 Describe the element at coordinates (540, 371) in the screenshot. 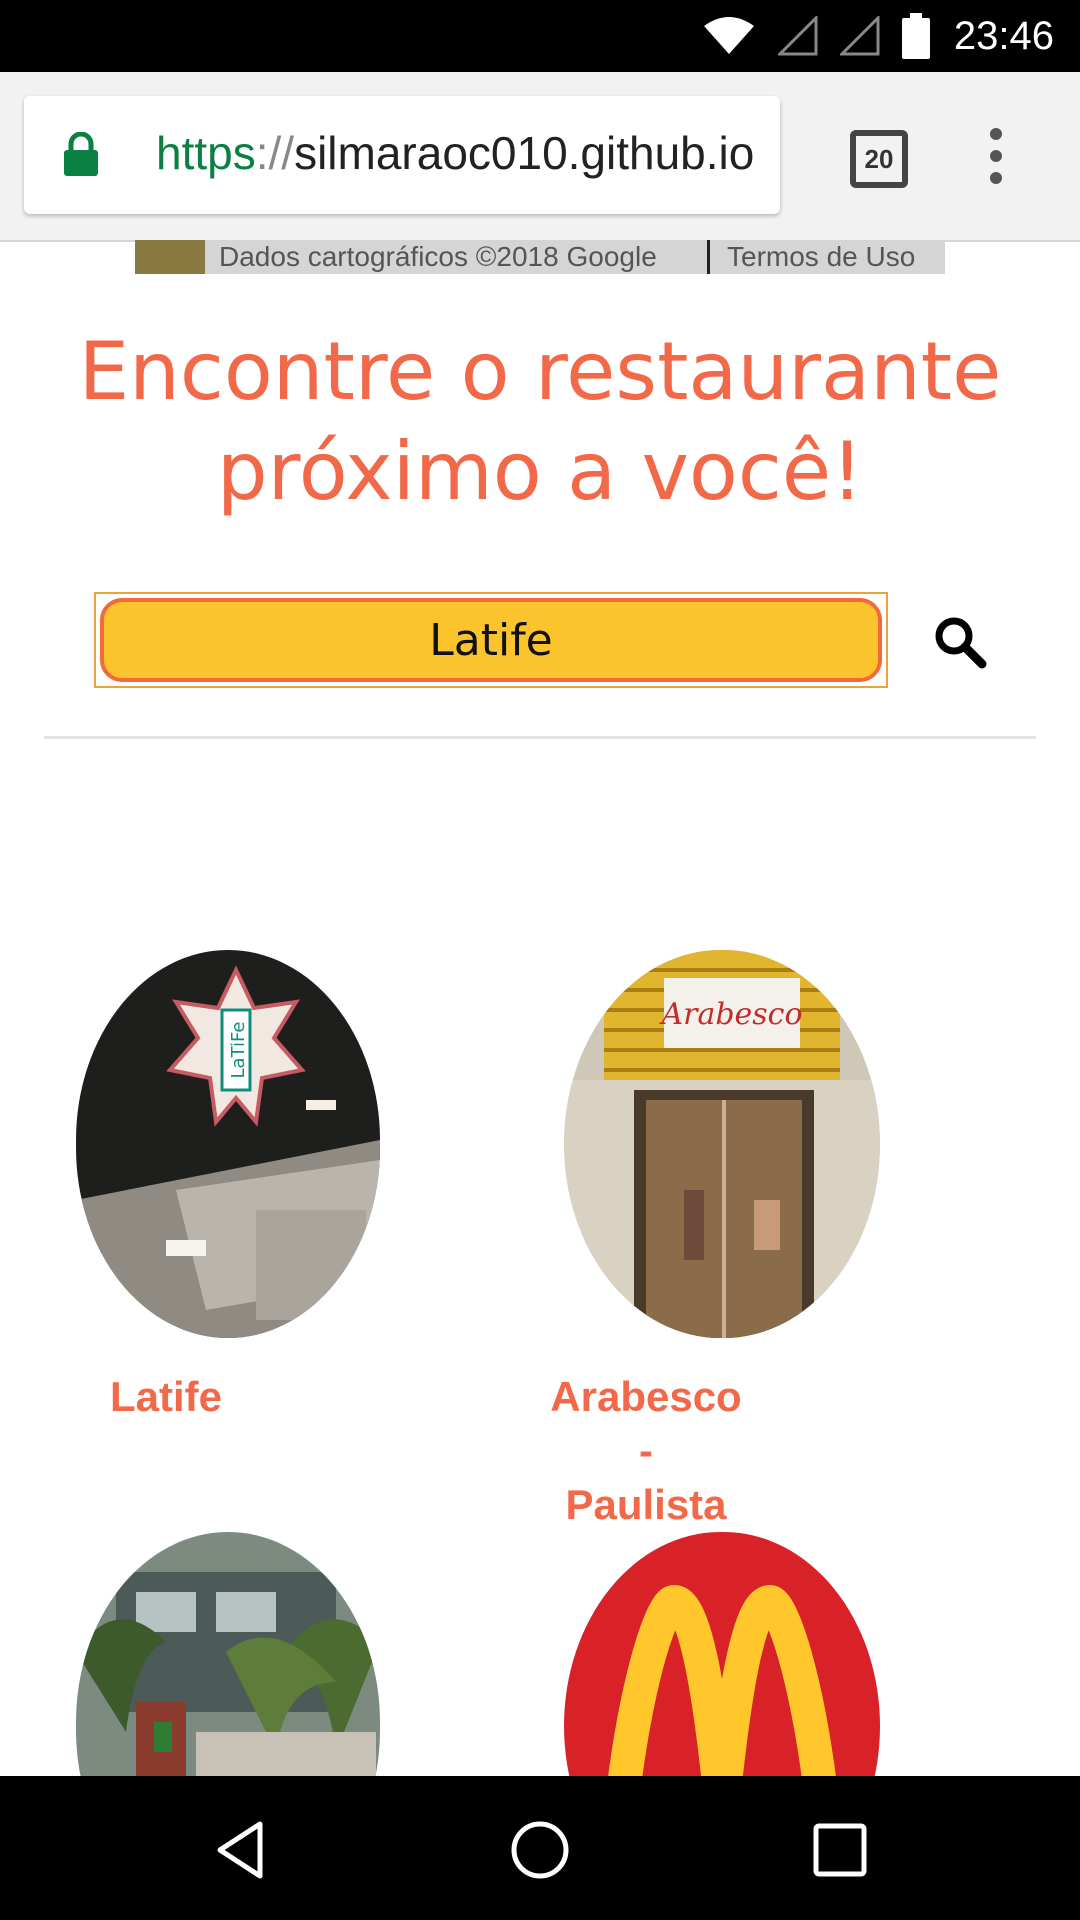

I see `page-title-line1: Encontre o restaurante` at that location.